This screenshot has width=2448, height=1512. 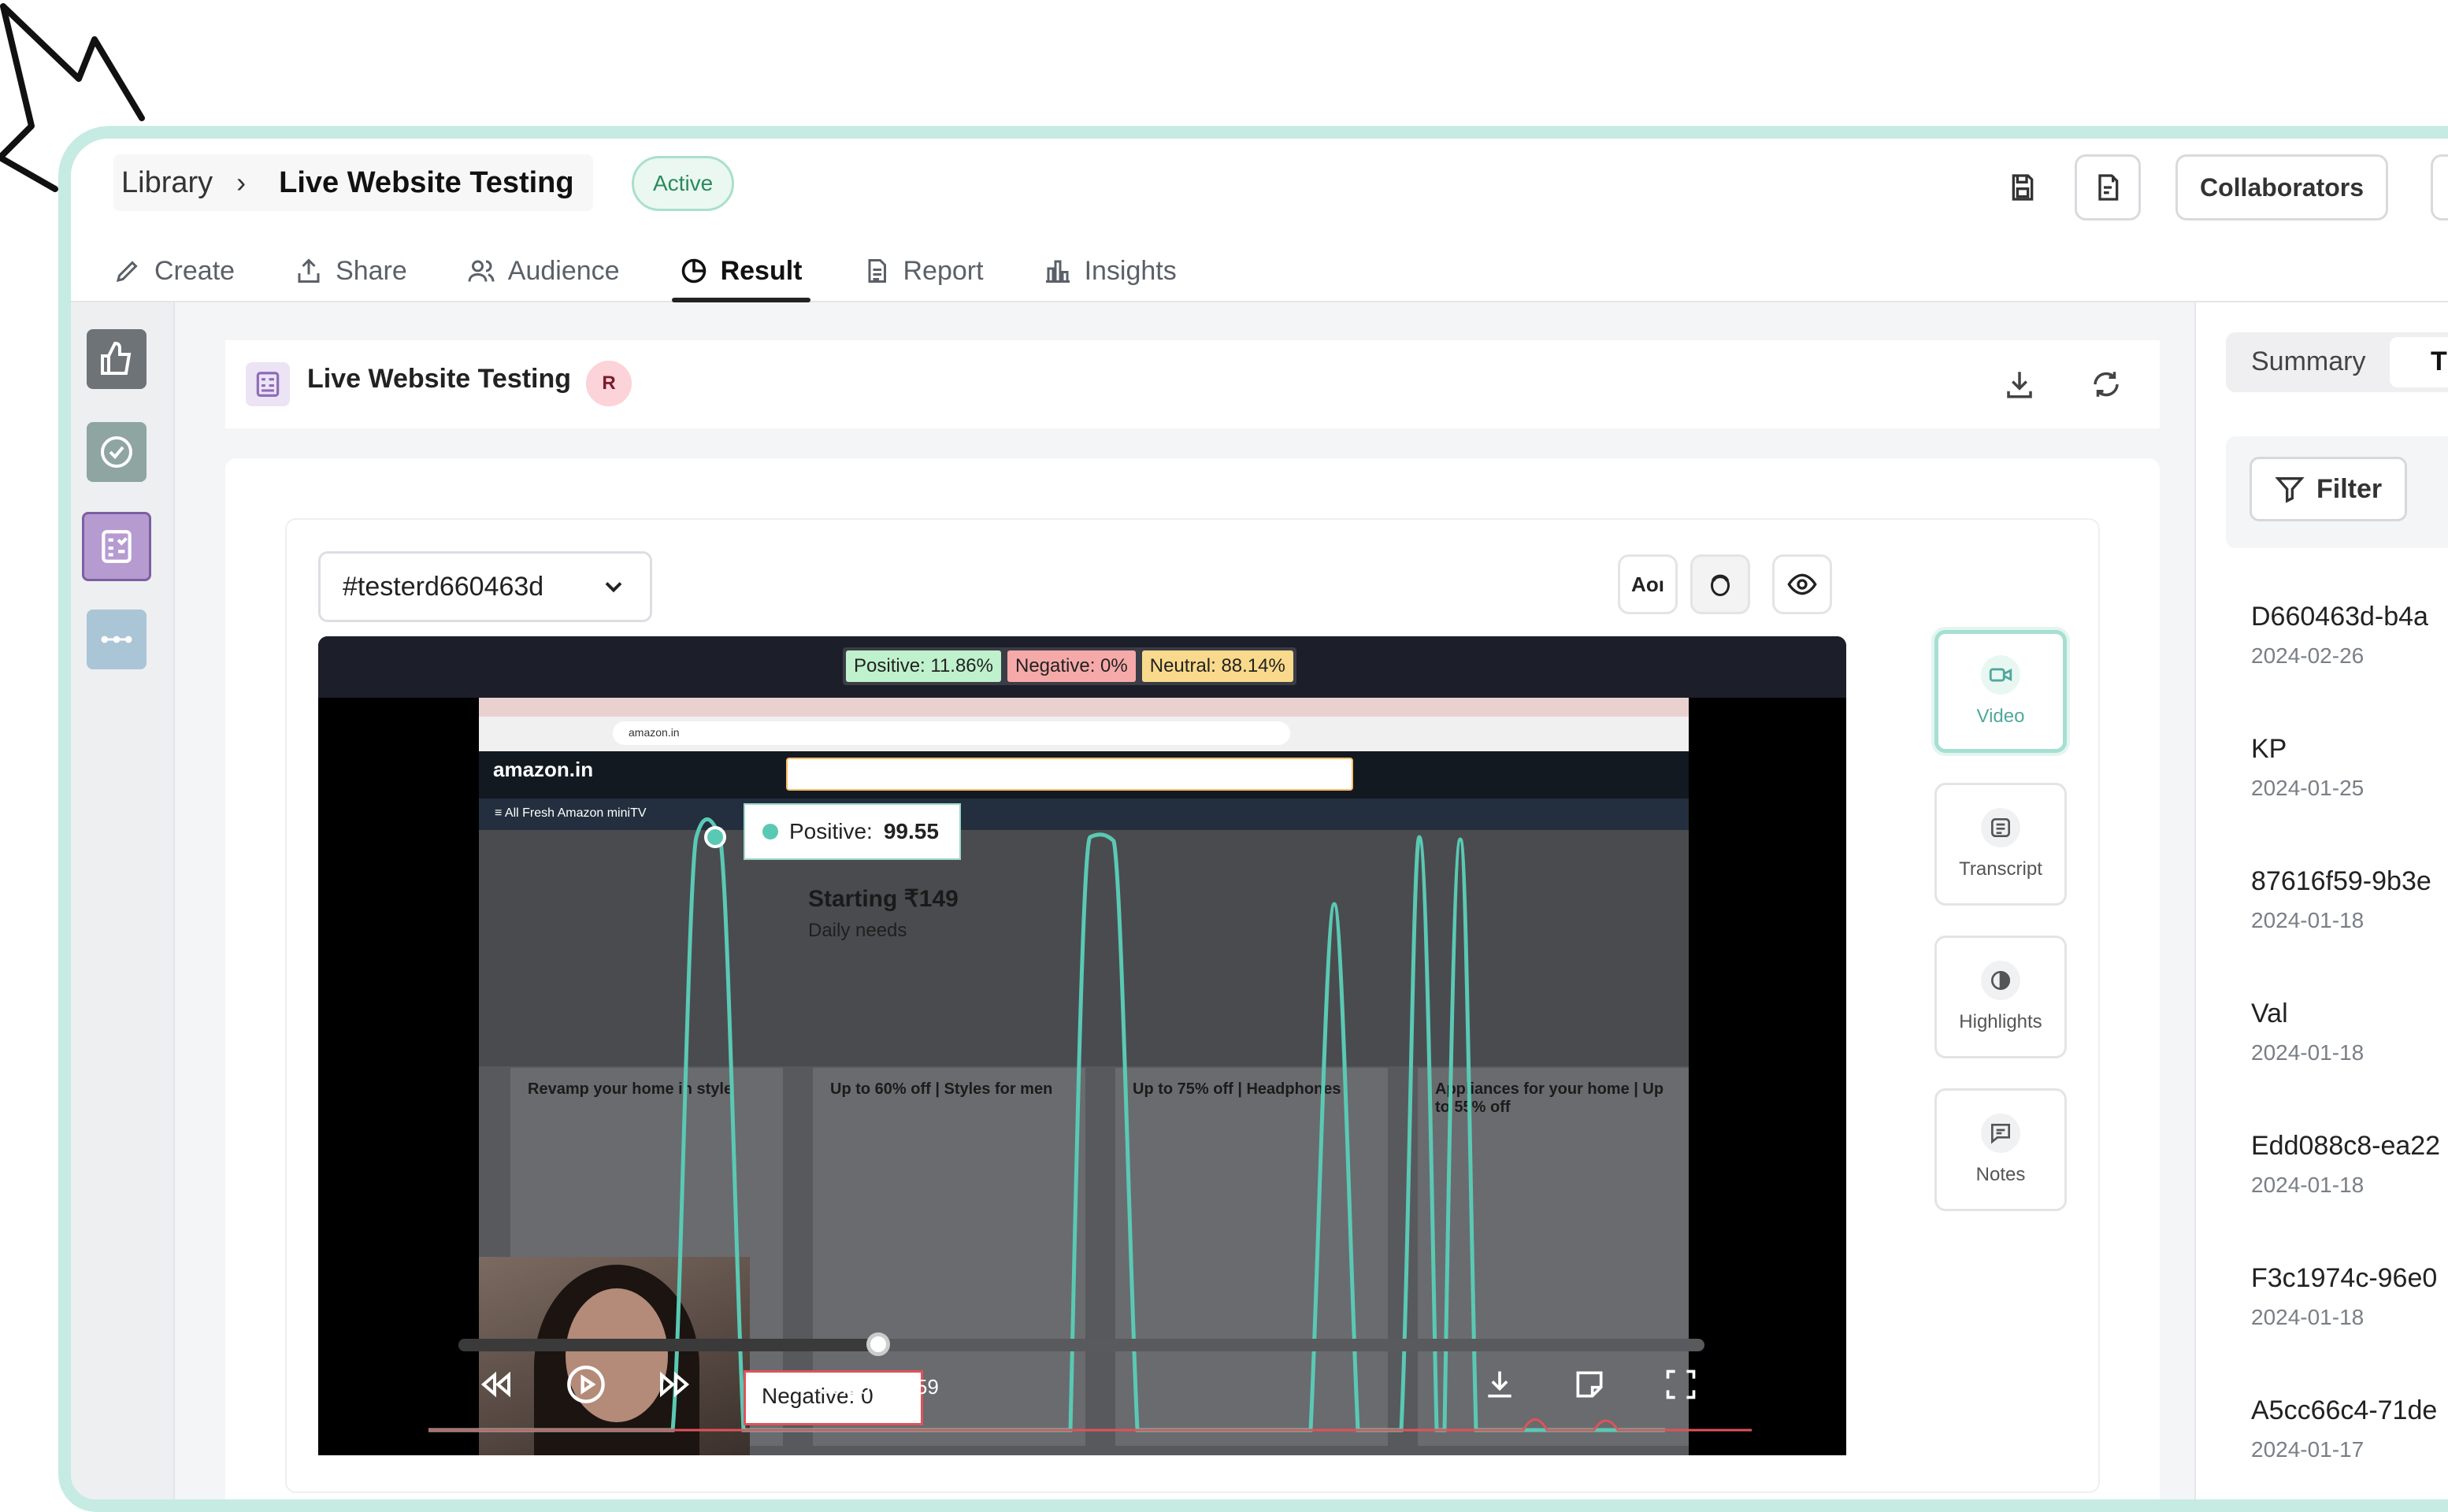 What do you see at coordinates (443, 586) in the screenshot?
I see `tester-select-value: #testerd660463d` at bounding box center [443, 586].